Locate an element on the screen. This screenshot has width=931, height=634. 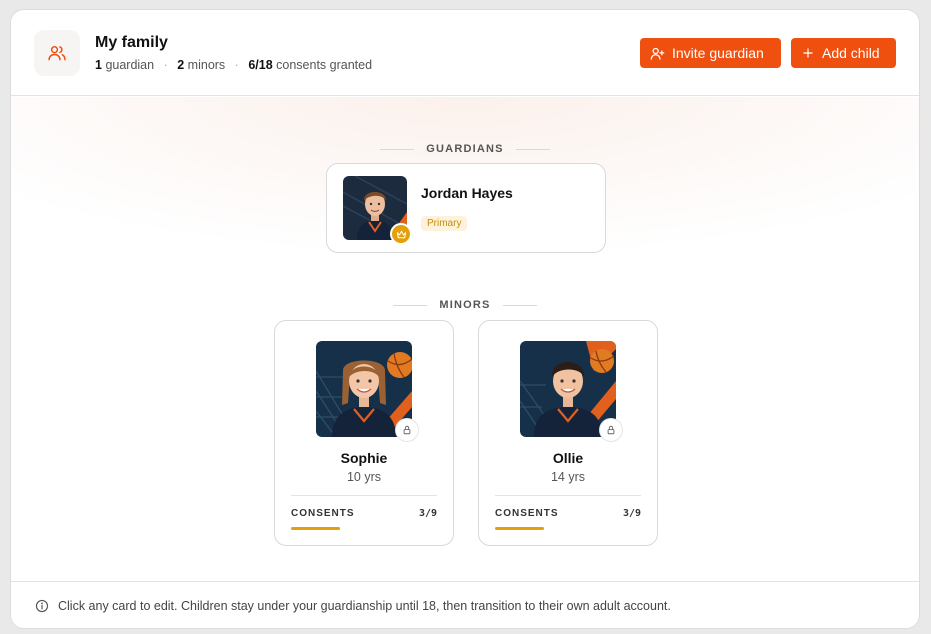
minor-age: 10 yrs is located at coordinates (364, 477).